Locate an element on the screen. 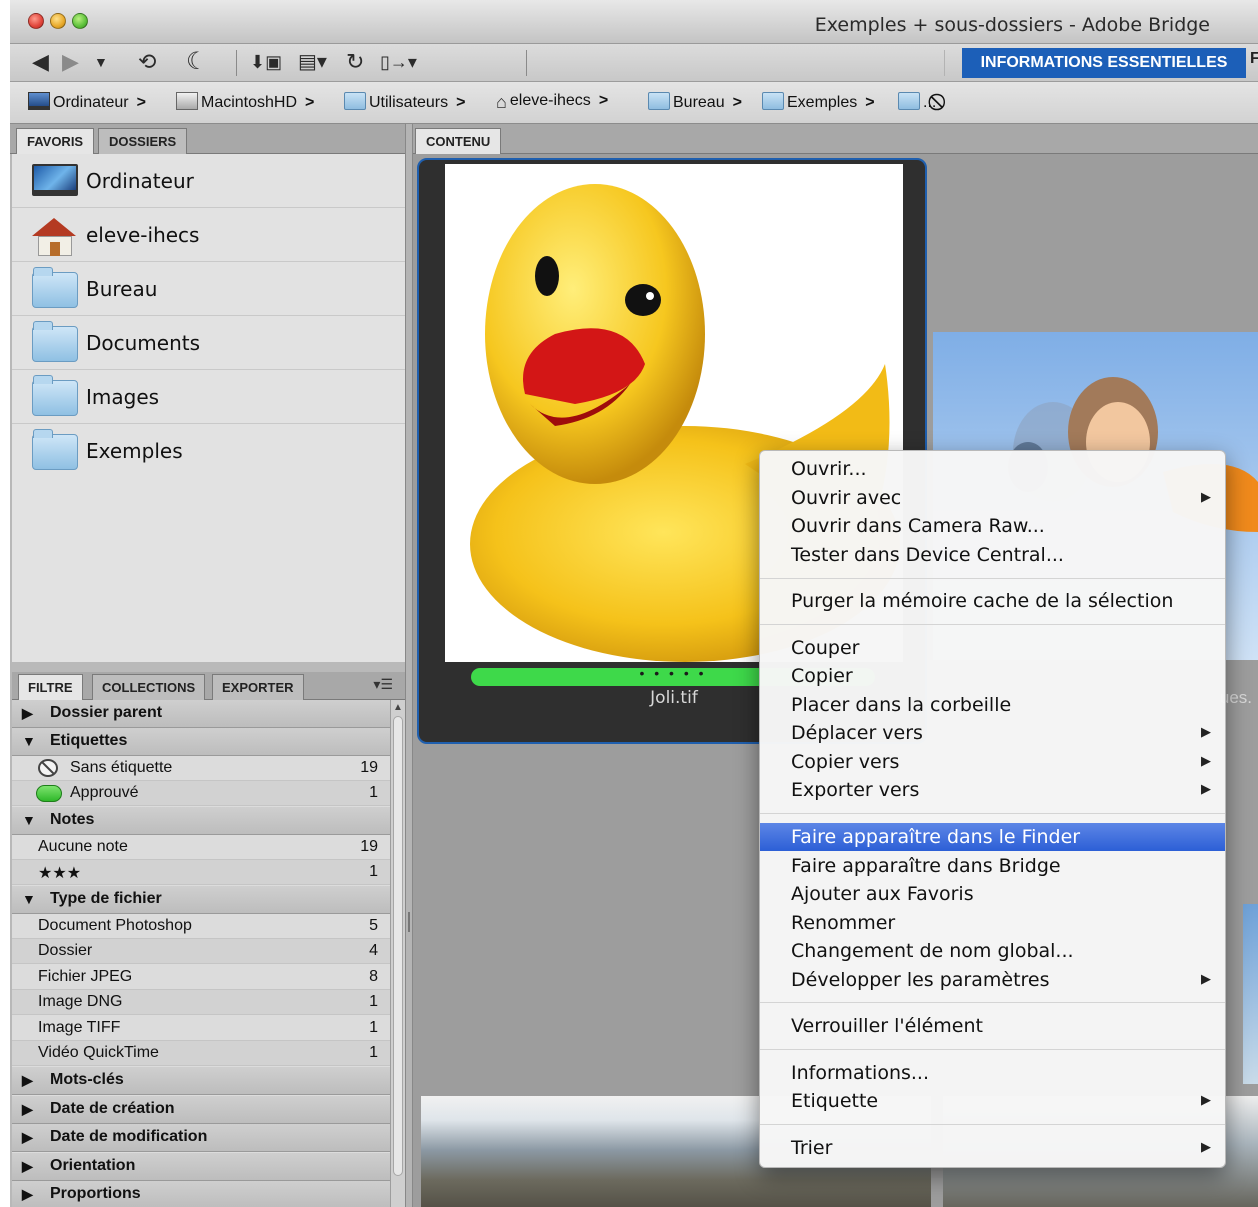 The width and height of the screenshot is (1258, 1207). menu-item-copier: Copier is located at coordinates (992, 676).